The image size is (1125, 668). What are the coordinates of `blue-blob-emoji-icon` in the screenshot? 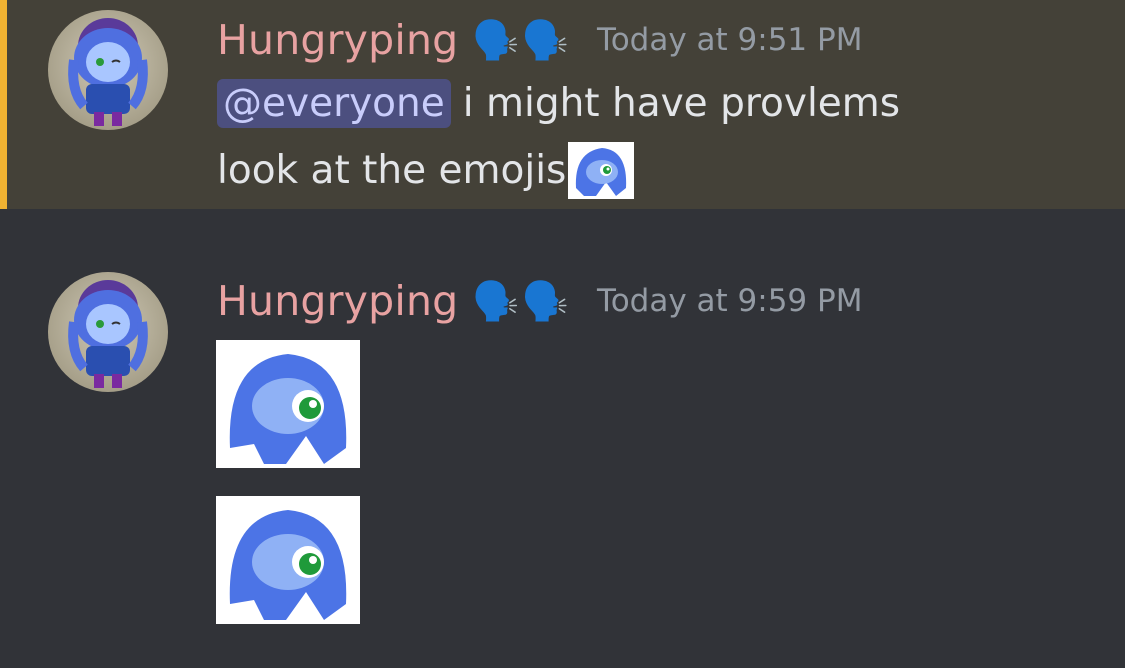 It's located at (601, 170).